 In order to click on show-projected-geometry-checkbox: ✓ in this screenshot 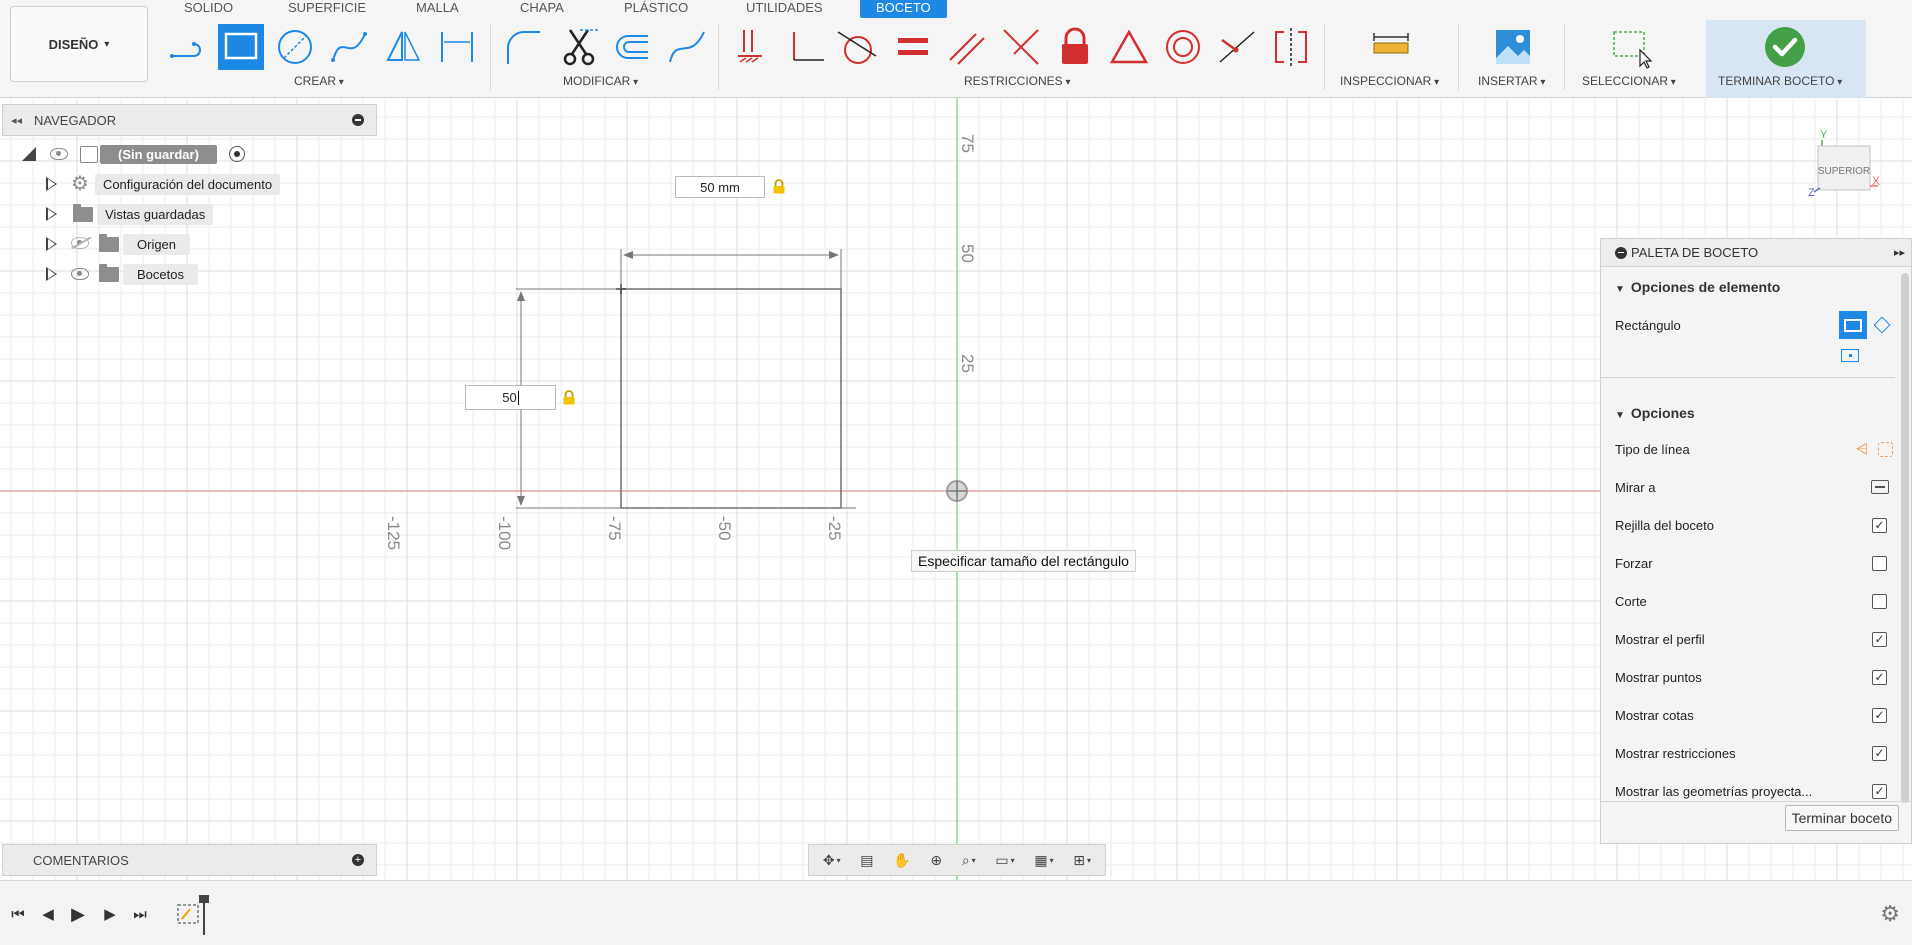, I will do `click(1879, 791)`.